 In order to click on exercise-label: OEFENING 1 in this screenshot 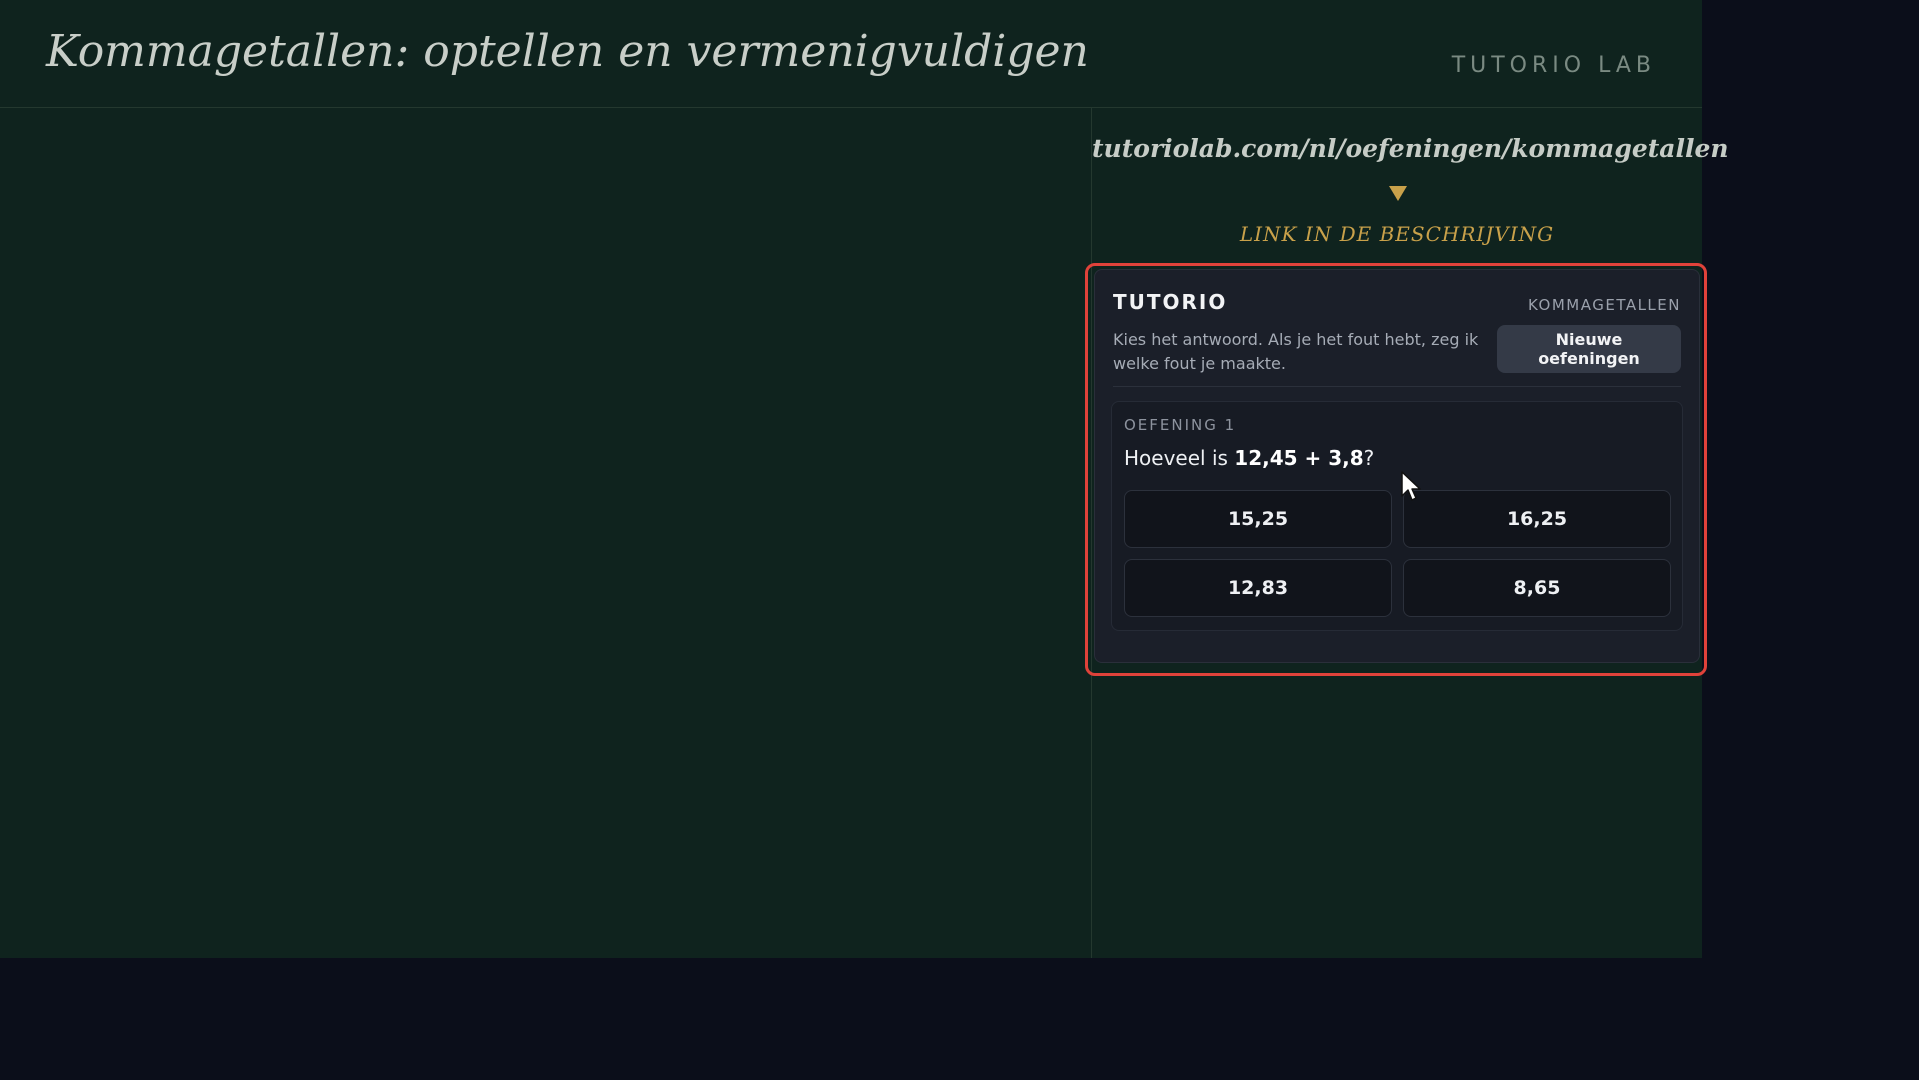, I will do `click(1180, 425)`.